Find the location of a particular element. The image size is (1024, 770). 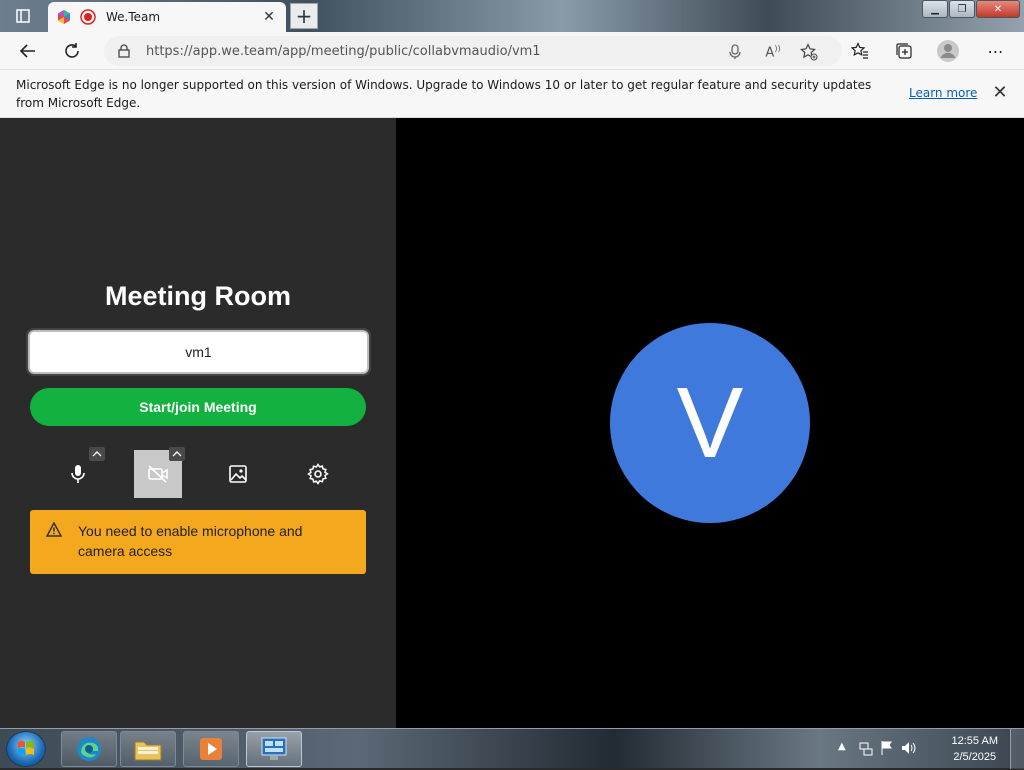

windows-logo-icon is located at coordinates (26, 748).